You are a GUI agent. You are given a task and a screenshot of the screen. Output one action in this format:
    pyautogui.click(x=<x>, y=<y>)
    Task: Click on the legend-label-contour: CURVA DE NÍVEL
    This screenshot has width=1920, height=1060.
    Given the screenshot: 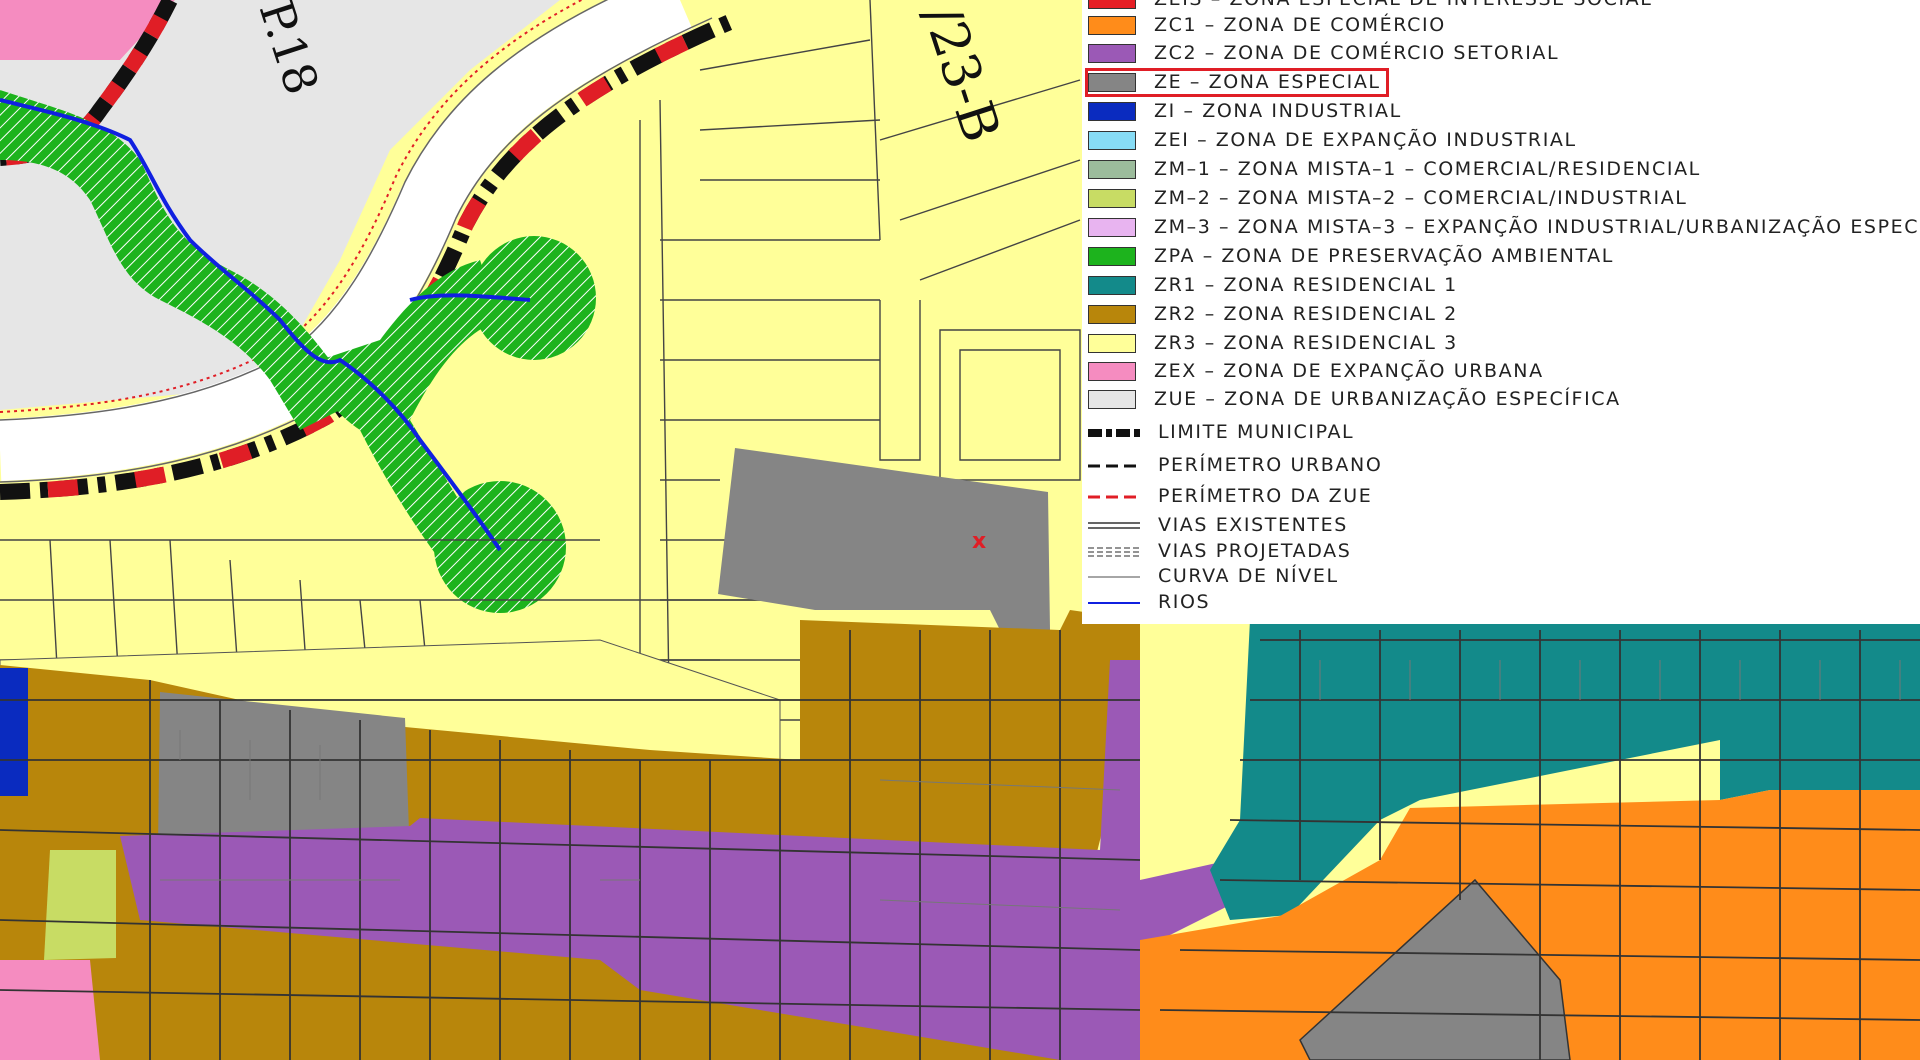 What is the action you would take?
    pyautogui.click(x=1248, y=576)
    